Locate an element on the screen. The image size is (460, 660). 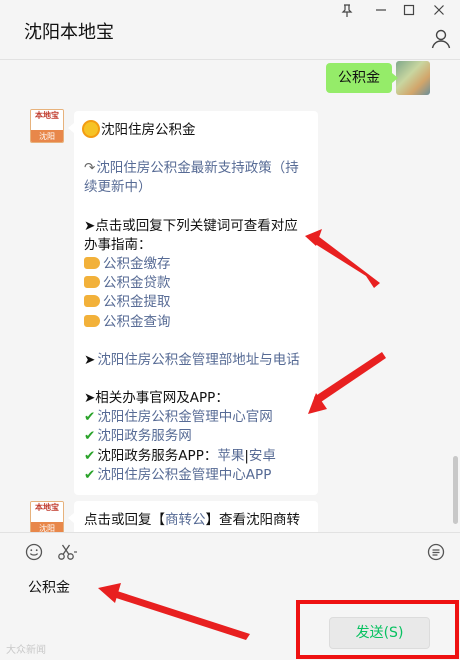
keyword-item: 公积金缴存 is located at coordinates (196, 264).